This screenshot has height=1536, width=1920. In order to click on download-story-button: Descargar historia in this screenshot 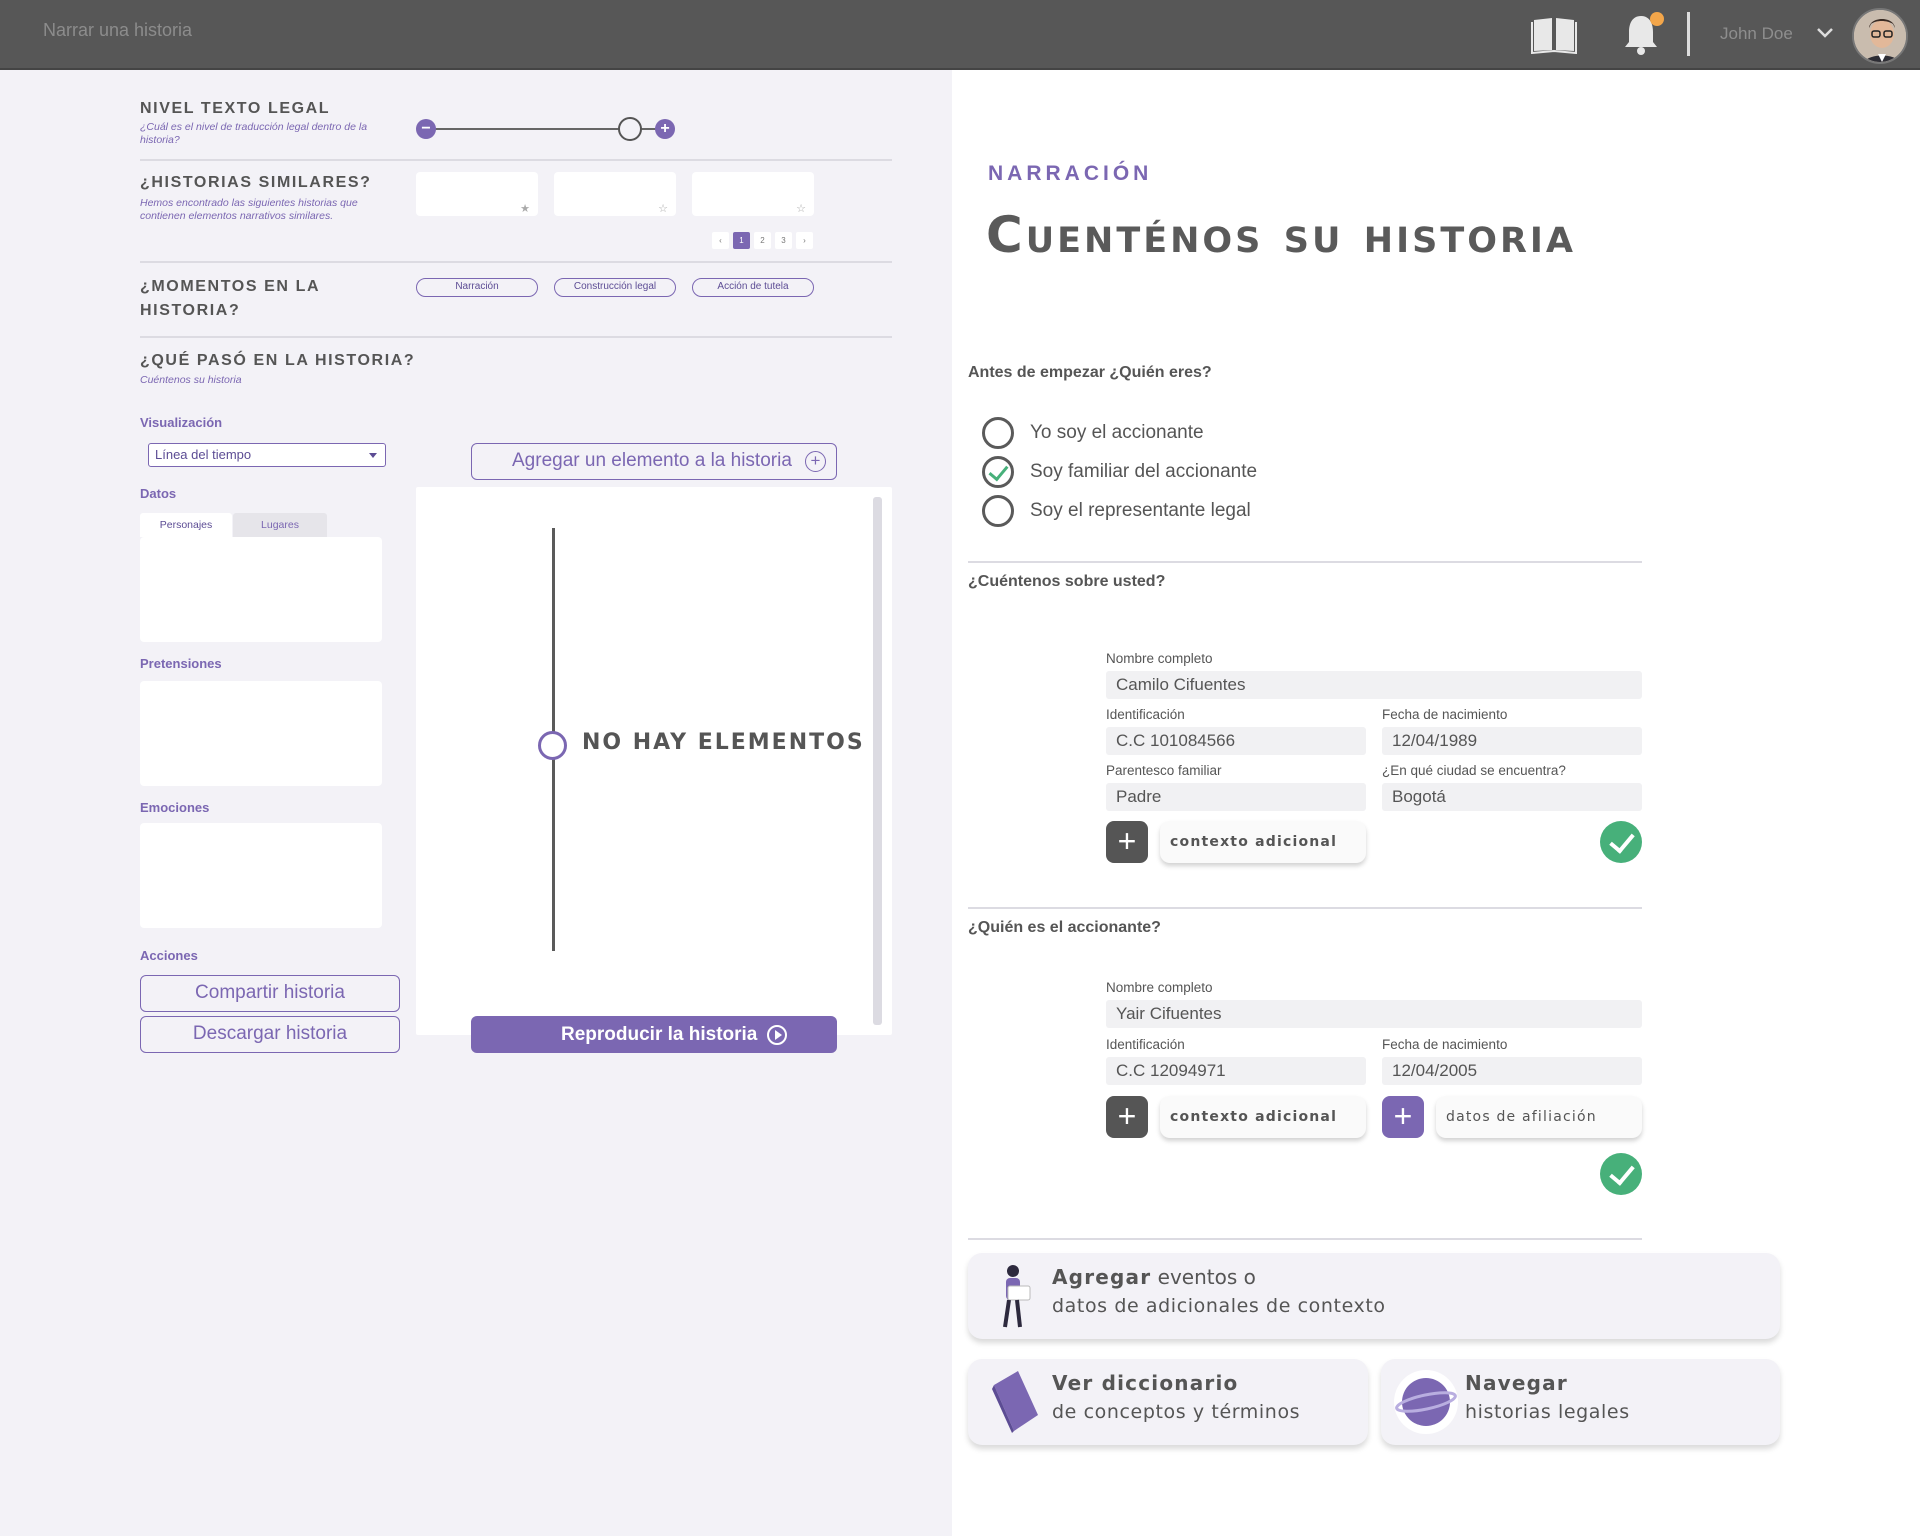, I will do `click(270, 1034)`.